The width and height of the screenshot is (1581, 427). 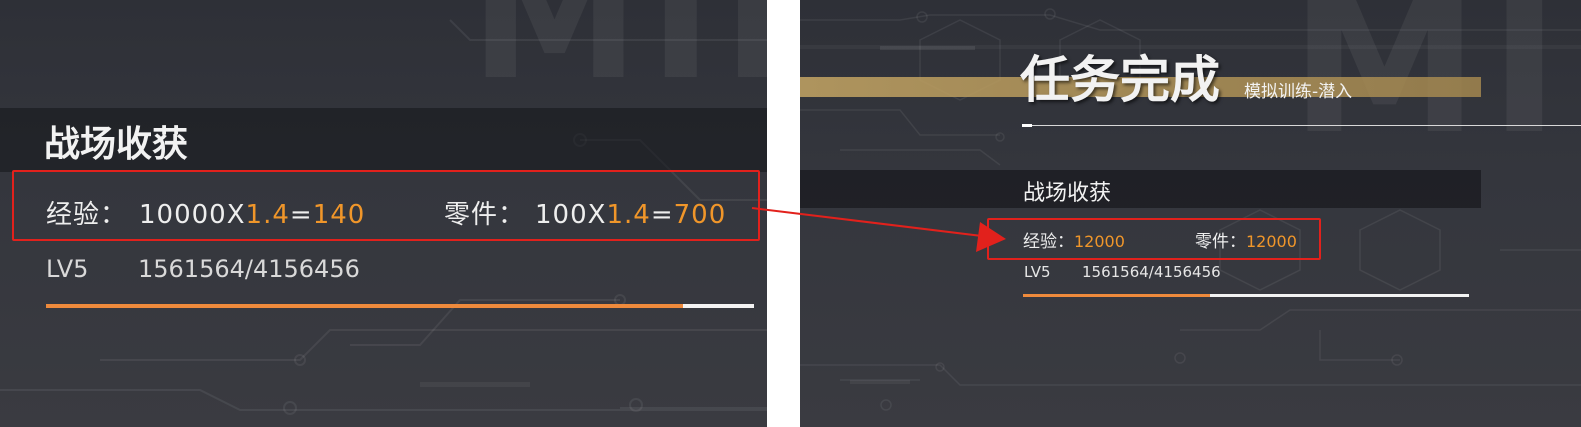 I want to click on divider-accent, so click(x=1027, y=125).